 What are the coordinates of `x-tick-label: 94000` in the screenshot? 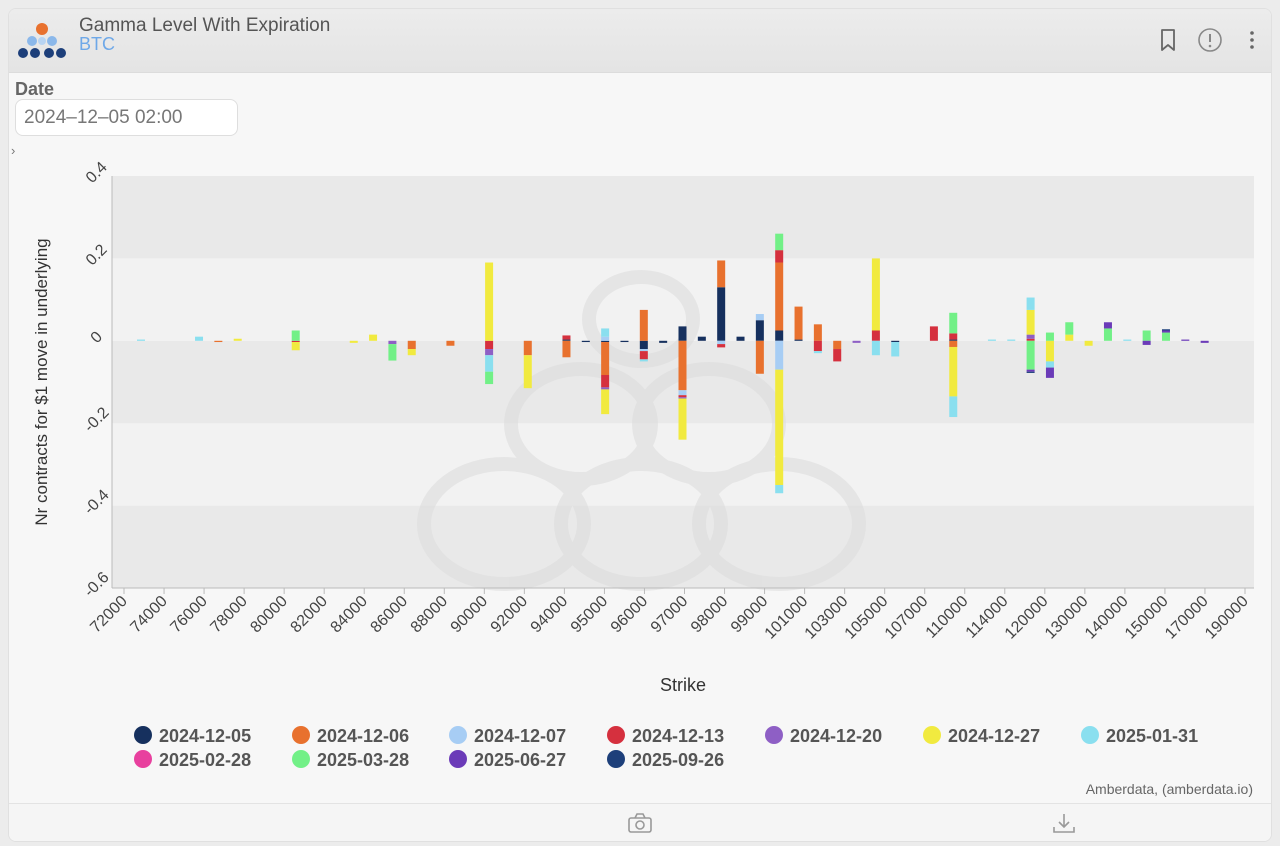 It's located at (550, 615).